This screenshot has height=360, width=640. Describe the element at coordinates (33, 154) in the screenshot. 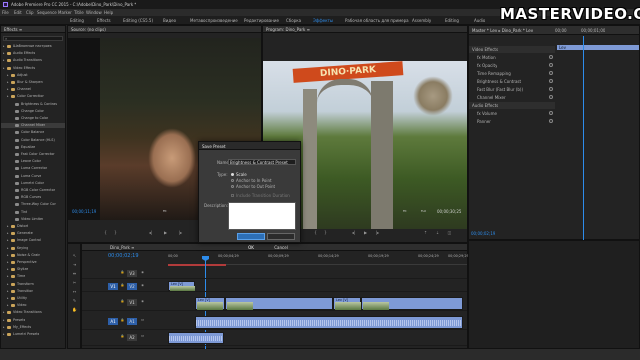

I see `effects-tree-item: Fast Color Corrector` at that location.